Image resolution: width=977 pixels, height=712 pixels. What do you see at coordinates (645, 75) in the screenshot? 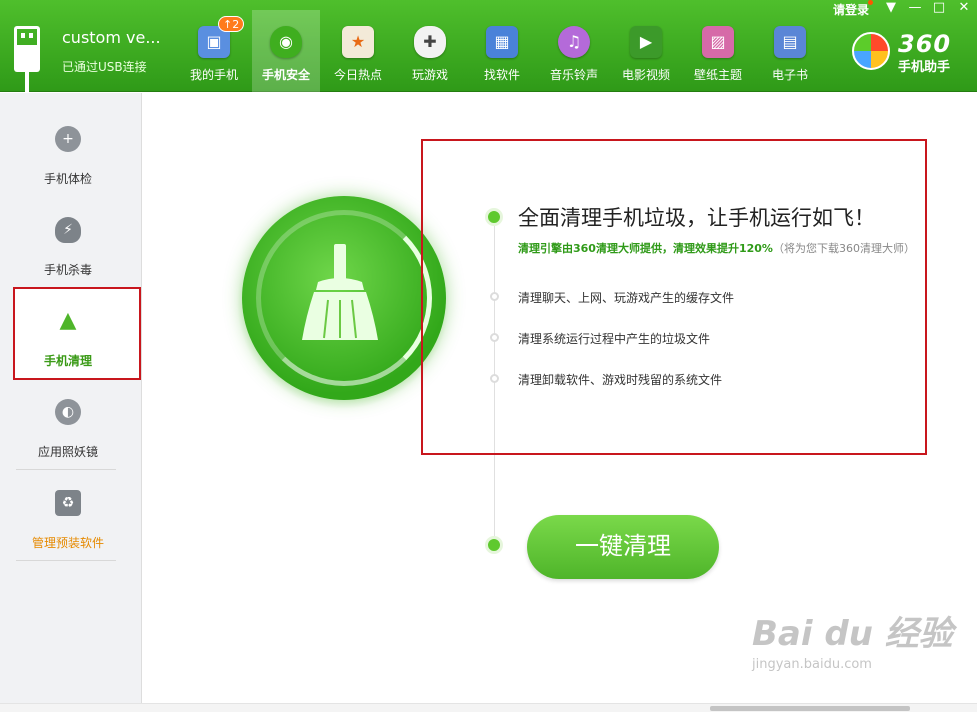
I see `nav-label: 电影视频` at bounding box center [645, 75].